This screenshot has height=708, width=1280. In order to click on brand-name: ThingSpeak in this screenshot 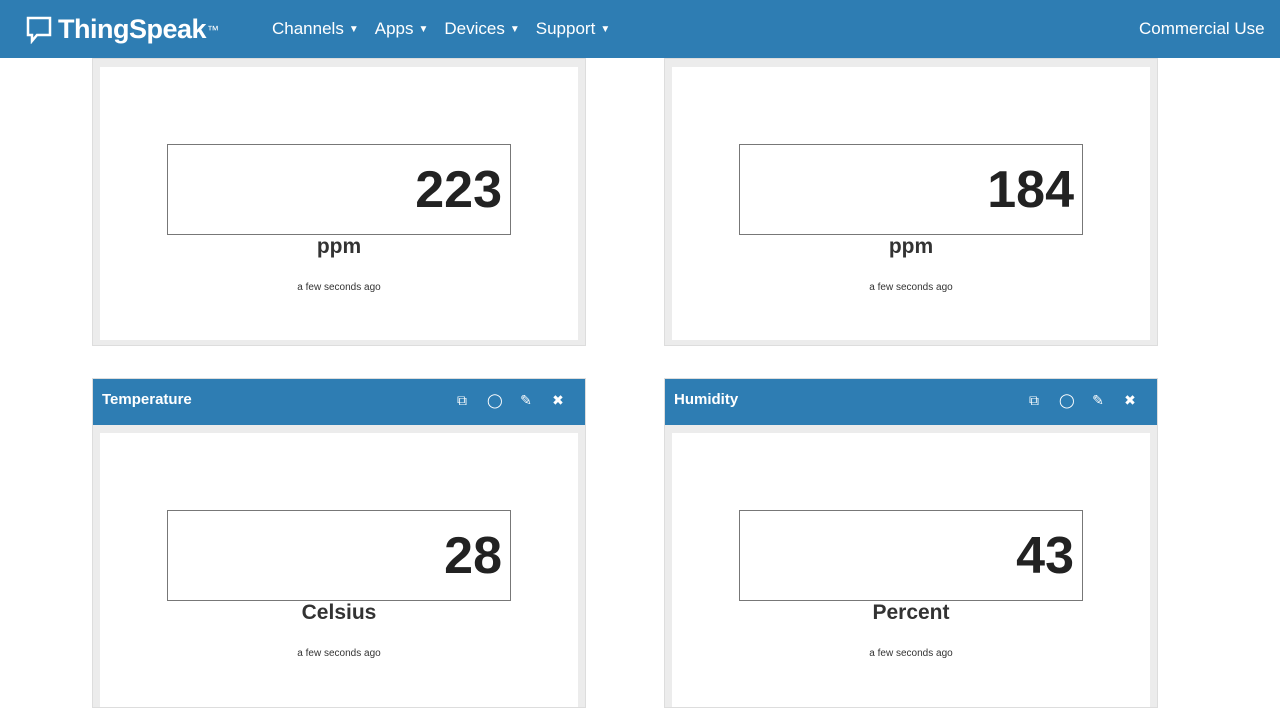, I will do `click(132, 29)`.